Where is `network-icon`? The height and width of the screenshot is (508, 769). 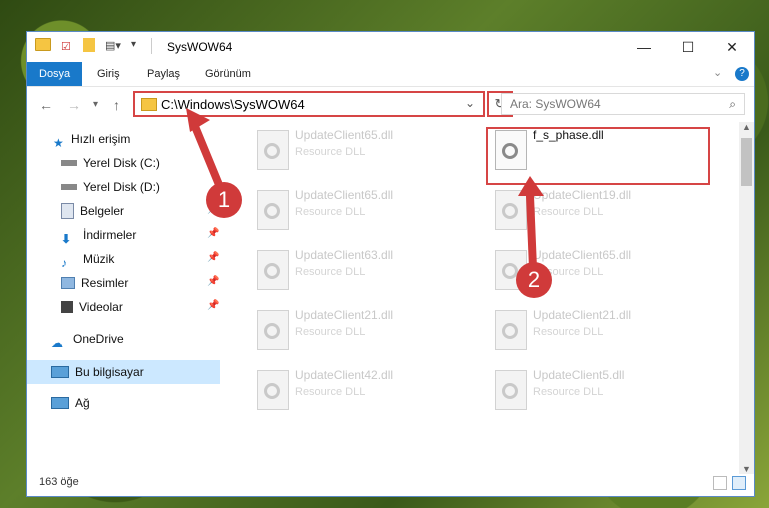
network-icon is located at coordinates (60, 403).